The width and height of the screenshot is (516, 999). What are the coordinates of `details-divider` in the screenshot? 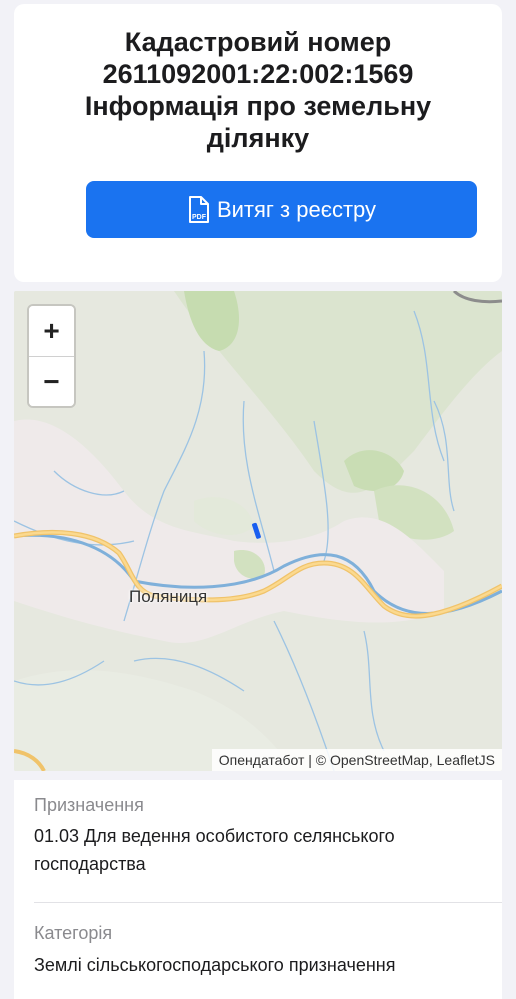 It's located at (268, 902).